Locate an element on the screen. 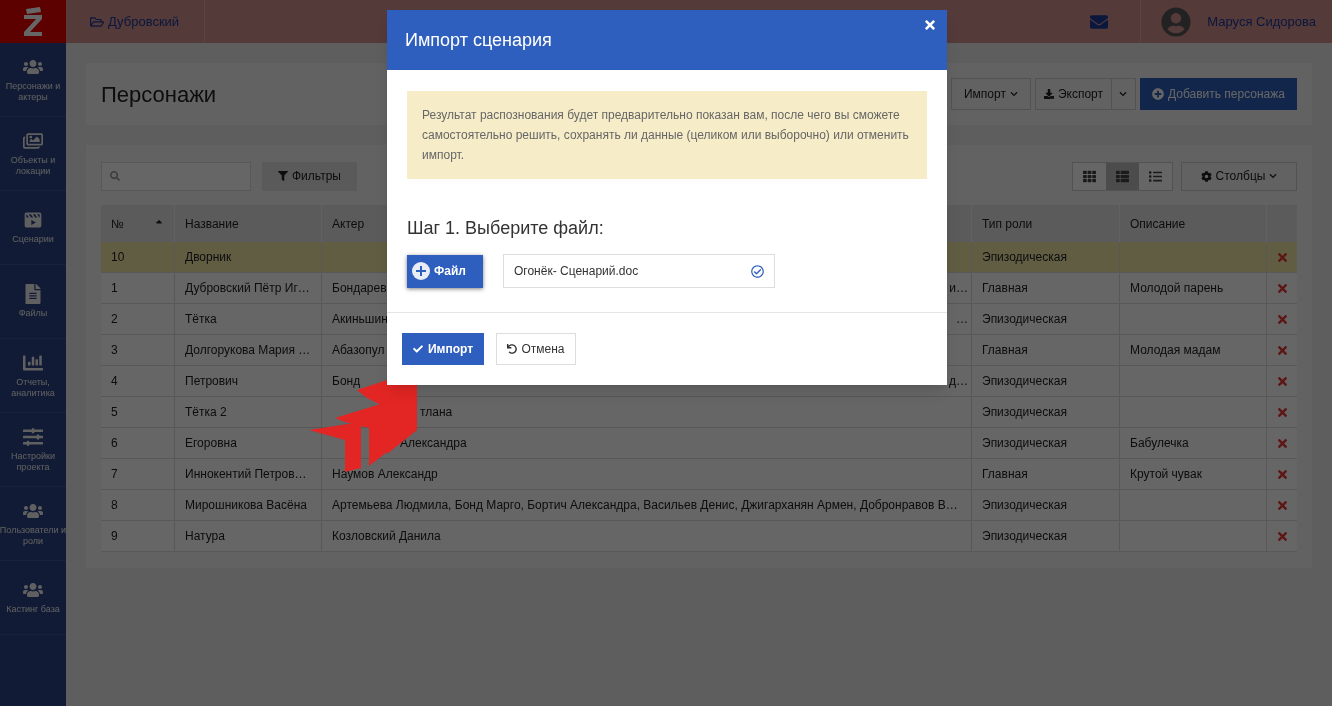  table-cell-text: Тётка 2 is located at coordinates (206, 412).